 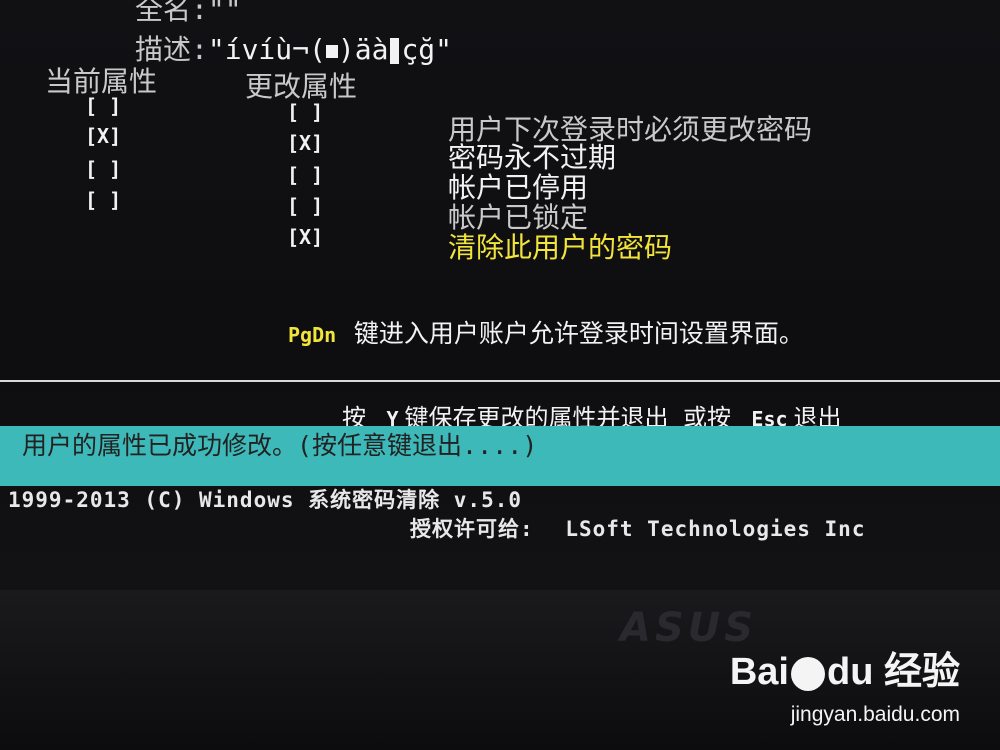 I want to click on fullname-label: 全名:"", so click(x=188, y=13).